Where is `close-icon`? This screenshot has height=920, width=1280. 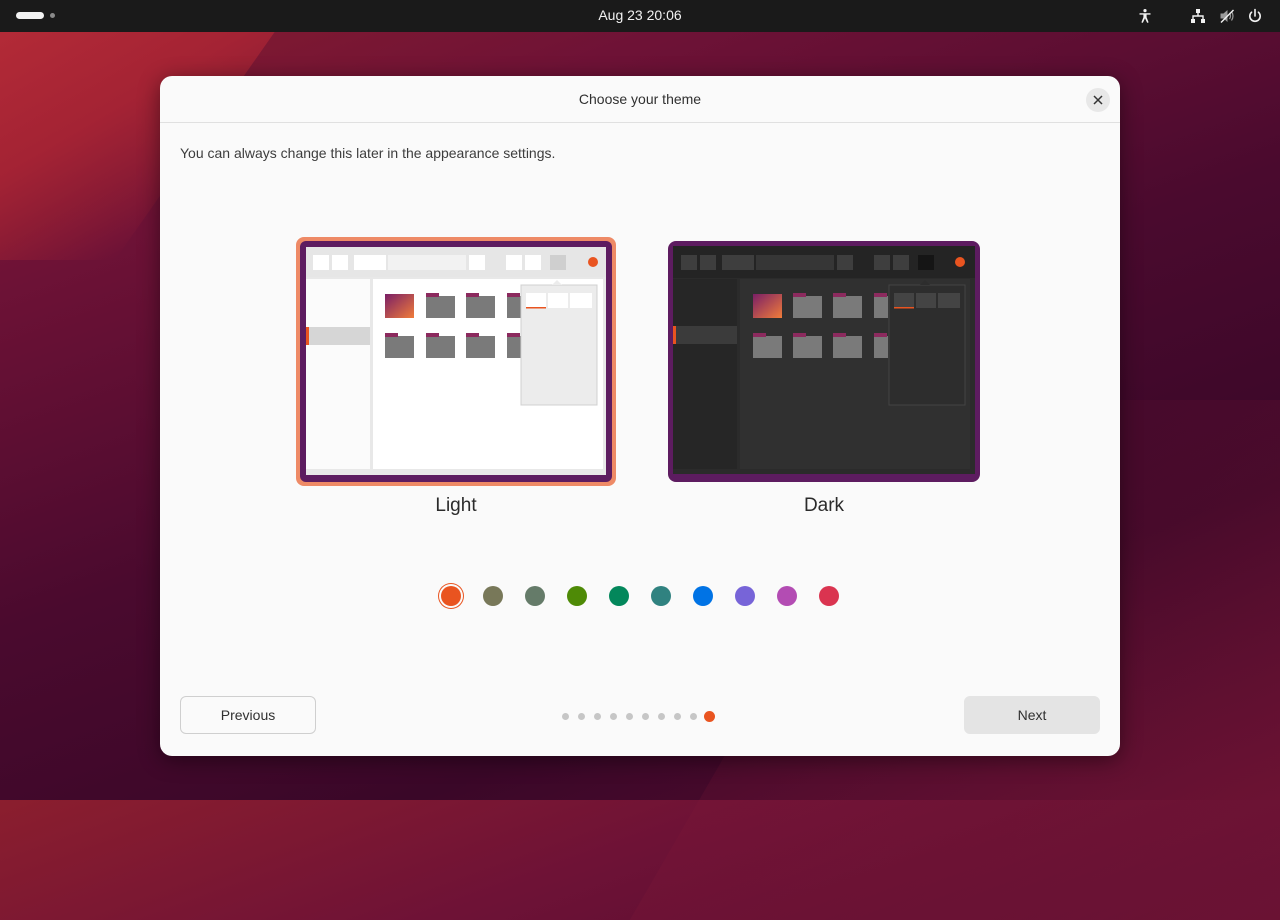 close-icon is located at coordinates (1098, 100).